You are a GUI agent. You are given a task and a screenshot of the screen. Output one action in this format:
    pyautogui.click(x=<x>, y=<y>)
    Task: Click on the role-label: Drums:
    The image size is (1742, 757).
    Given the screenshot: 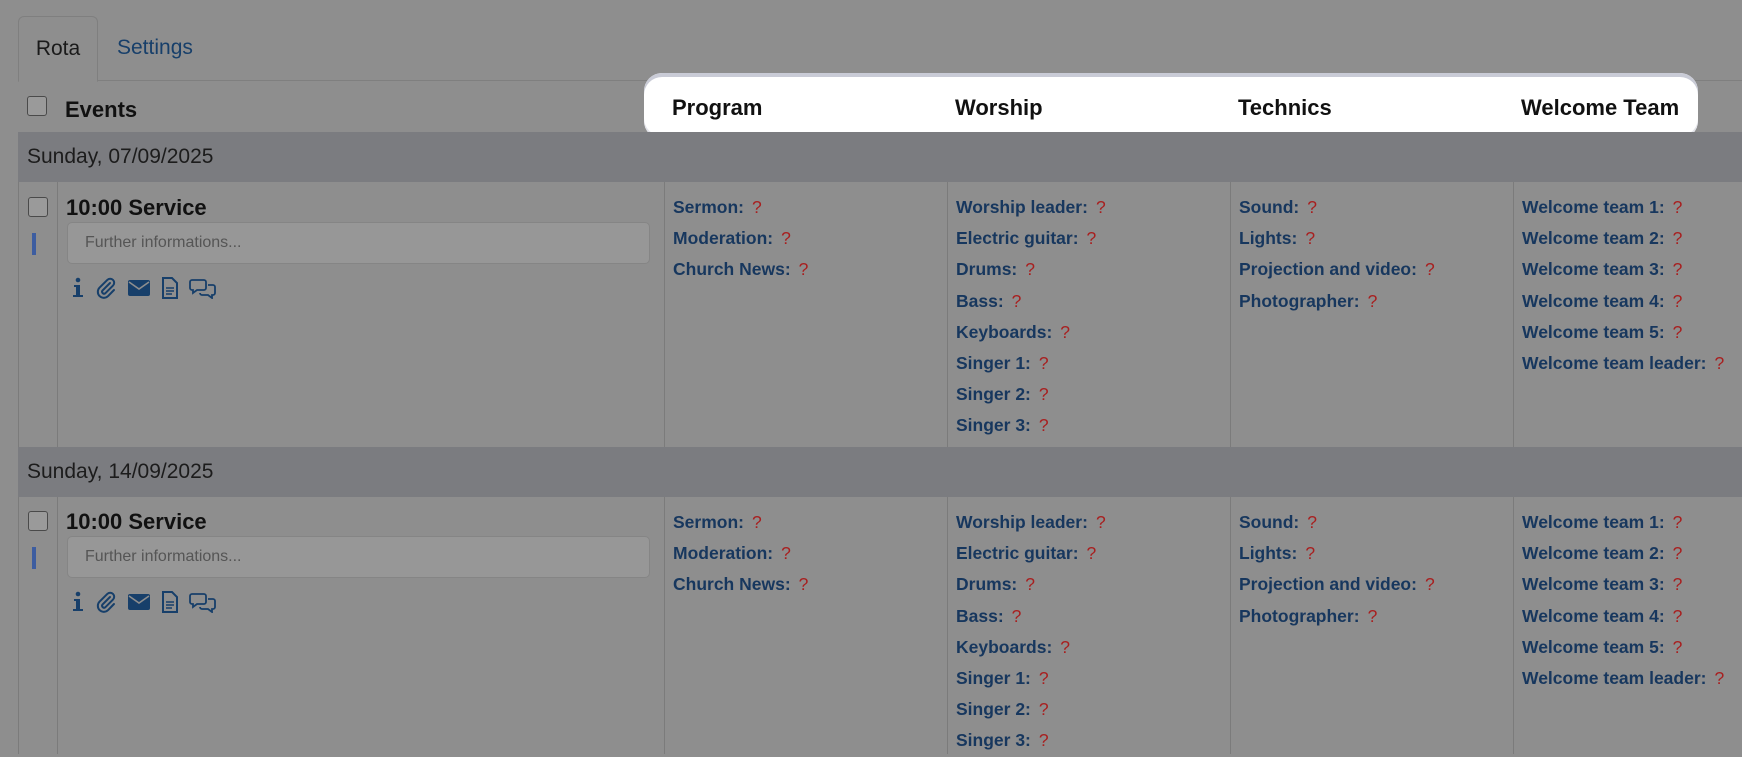 What is the action you would take?
    pyautogui.click(x=987, y=269)
    